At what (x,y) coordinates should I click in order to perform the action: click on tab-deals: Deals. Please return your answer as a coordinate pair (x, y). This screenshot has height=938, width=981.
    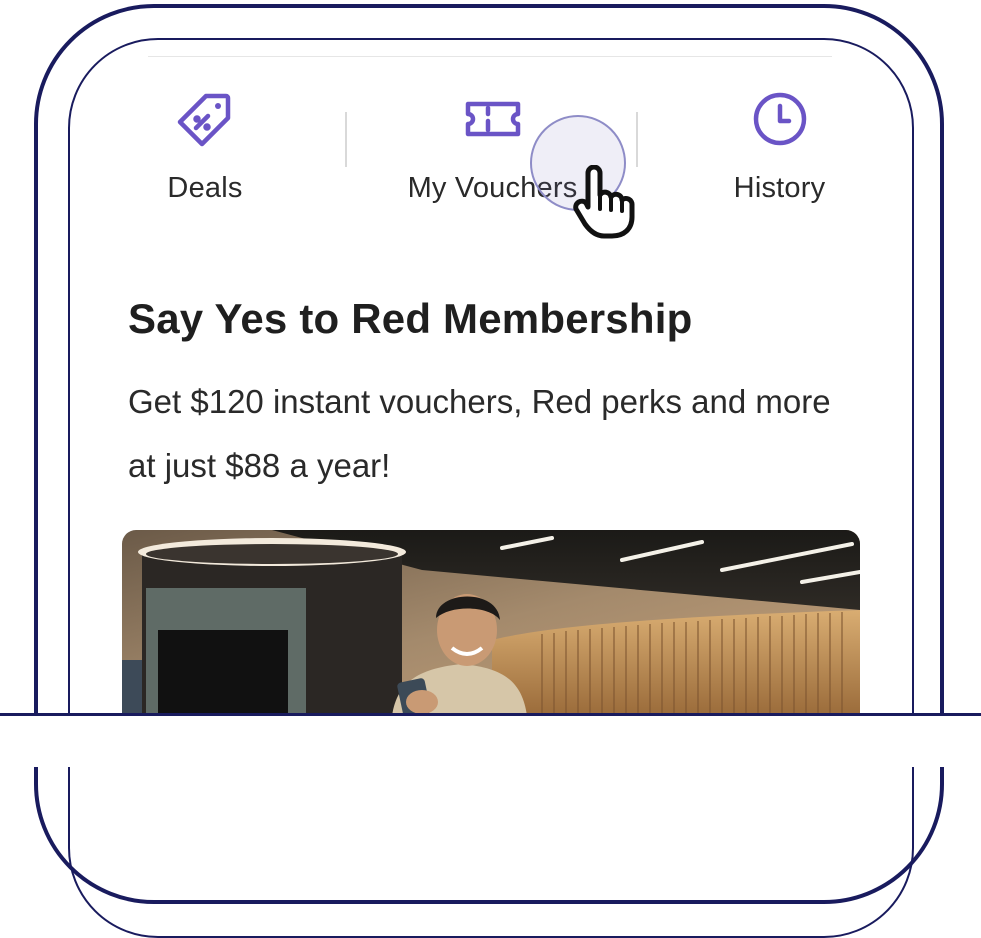
    Looking at the image, I should click on (205, 147).